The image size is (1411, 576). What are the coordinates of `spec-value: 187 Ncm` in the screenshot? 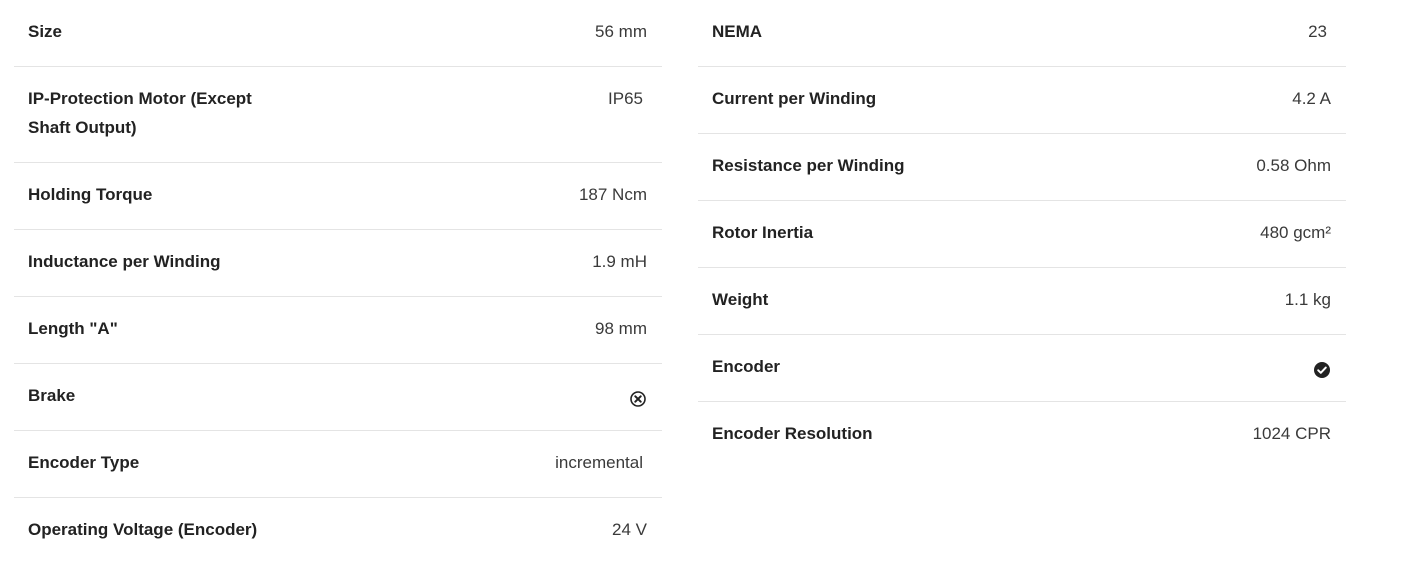 It's located at (612, 194).